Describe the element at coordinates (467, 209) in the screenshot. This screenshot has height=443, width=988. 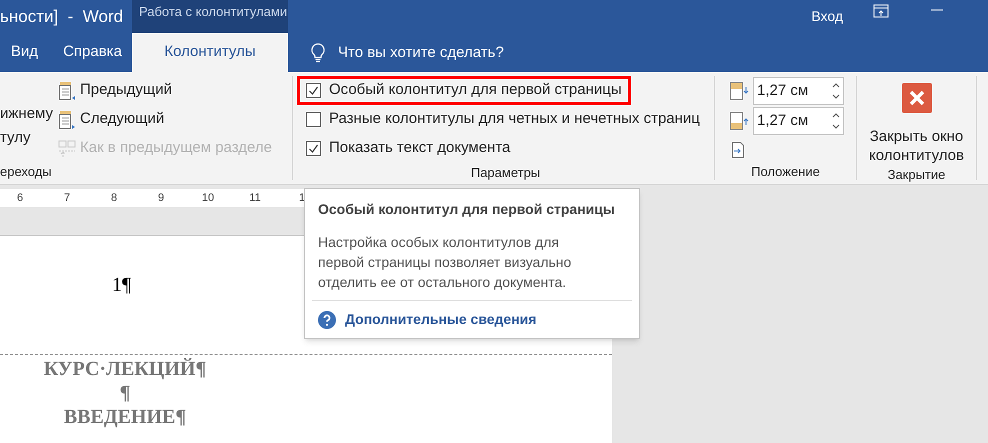
I see `tooltip-title: Особый колонтитул для первой страницы` at that location.